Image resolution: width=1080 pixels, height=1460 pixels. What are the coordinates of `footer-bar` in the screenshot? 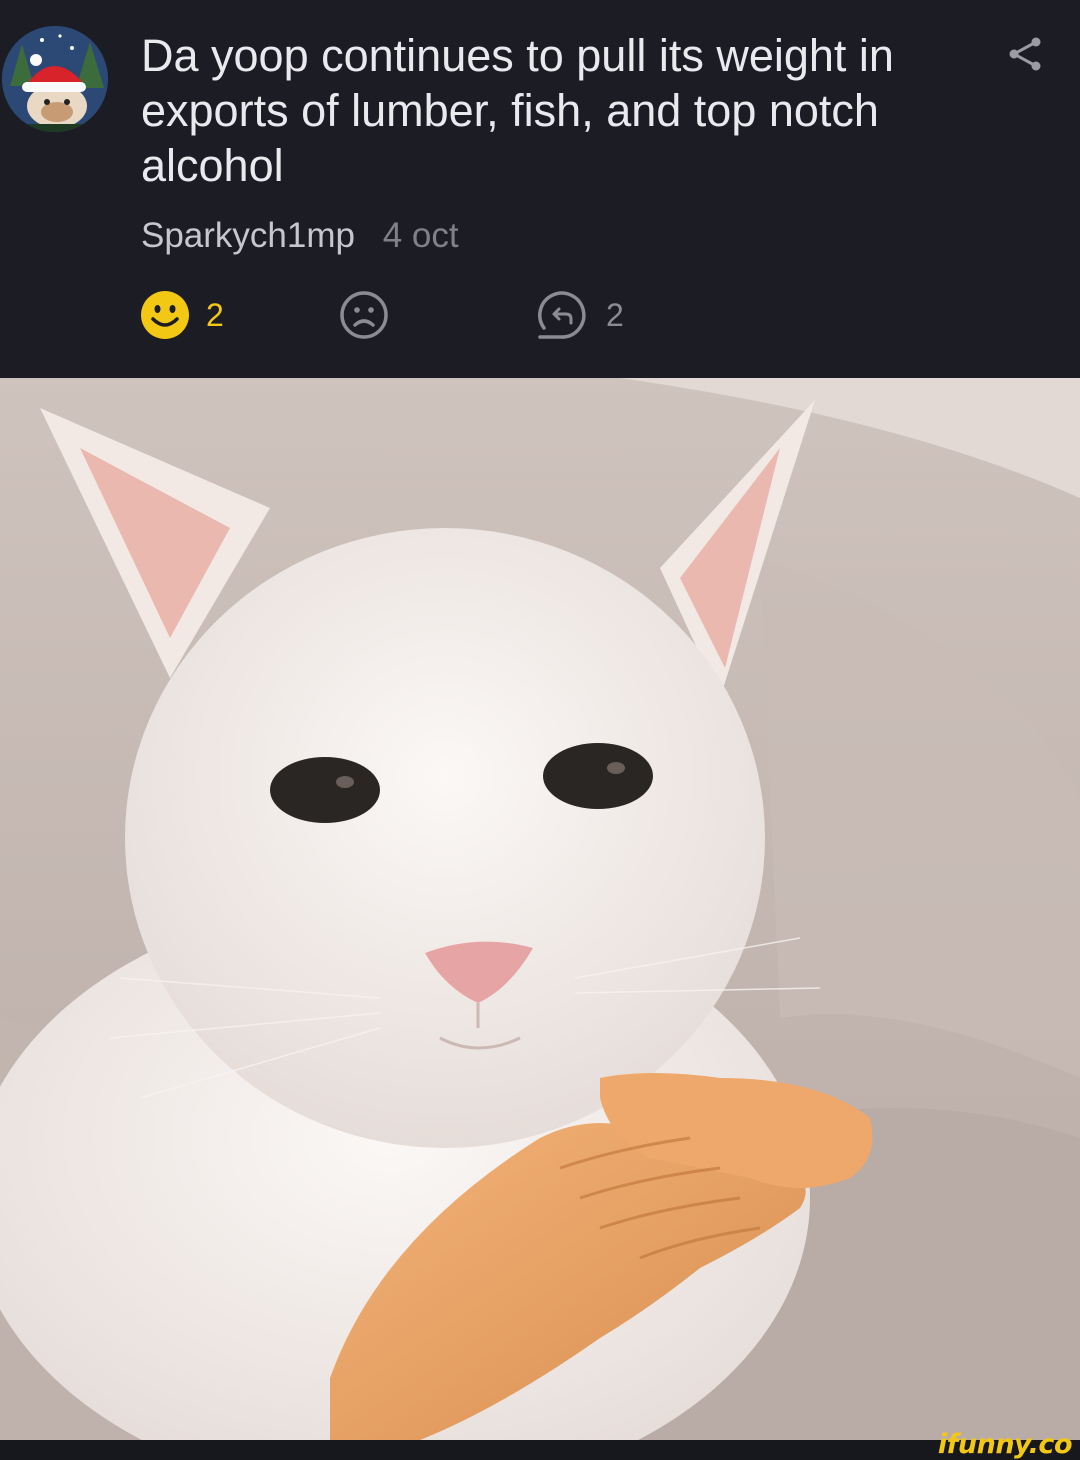 It's located at (540, 1450).